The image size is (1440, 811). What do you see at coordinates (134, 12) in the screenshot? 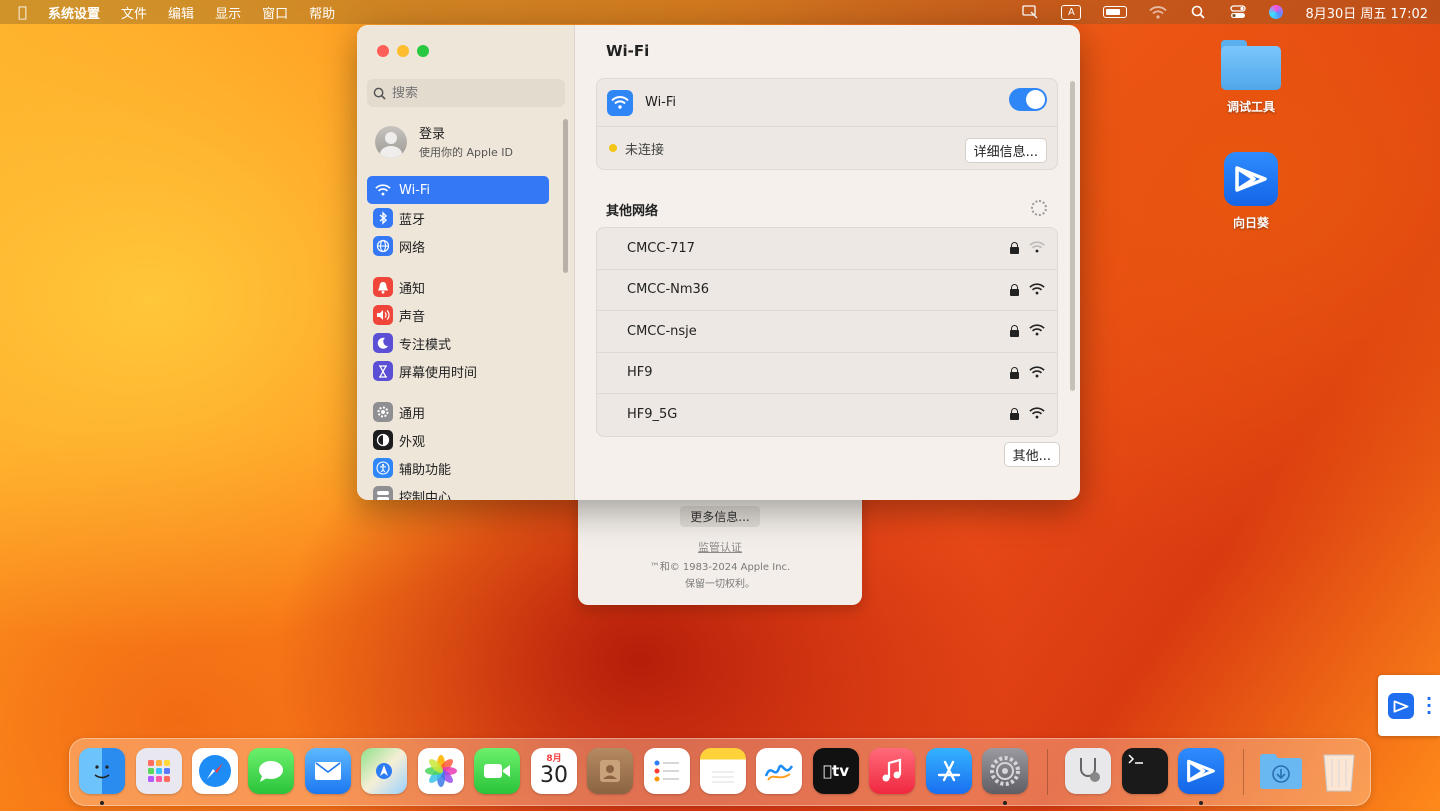
I see `menu-file: 文件` at bounding box center [134, 12].